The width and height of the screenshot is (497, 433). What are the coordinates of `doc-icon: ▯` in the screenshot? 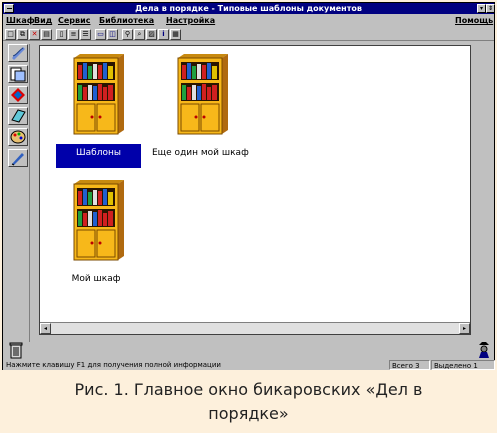 It's located at (61, 34).